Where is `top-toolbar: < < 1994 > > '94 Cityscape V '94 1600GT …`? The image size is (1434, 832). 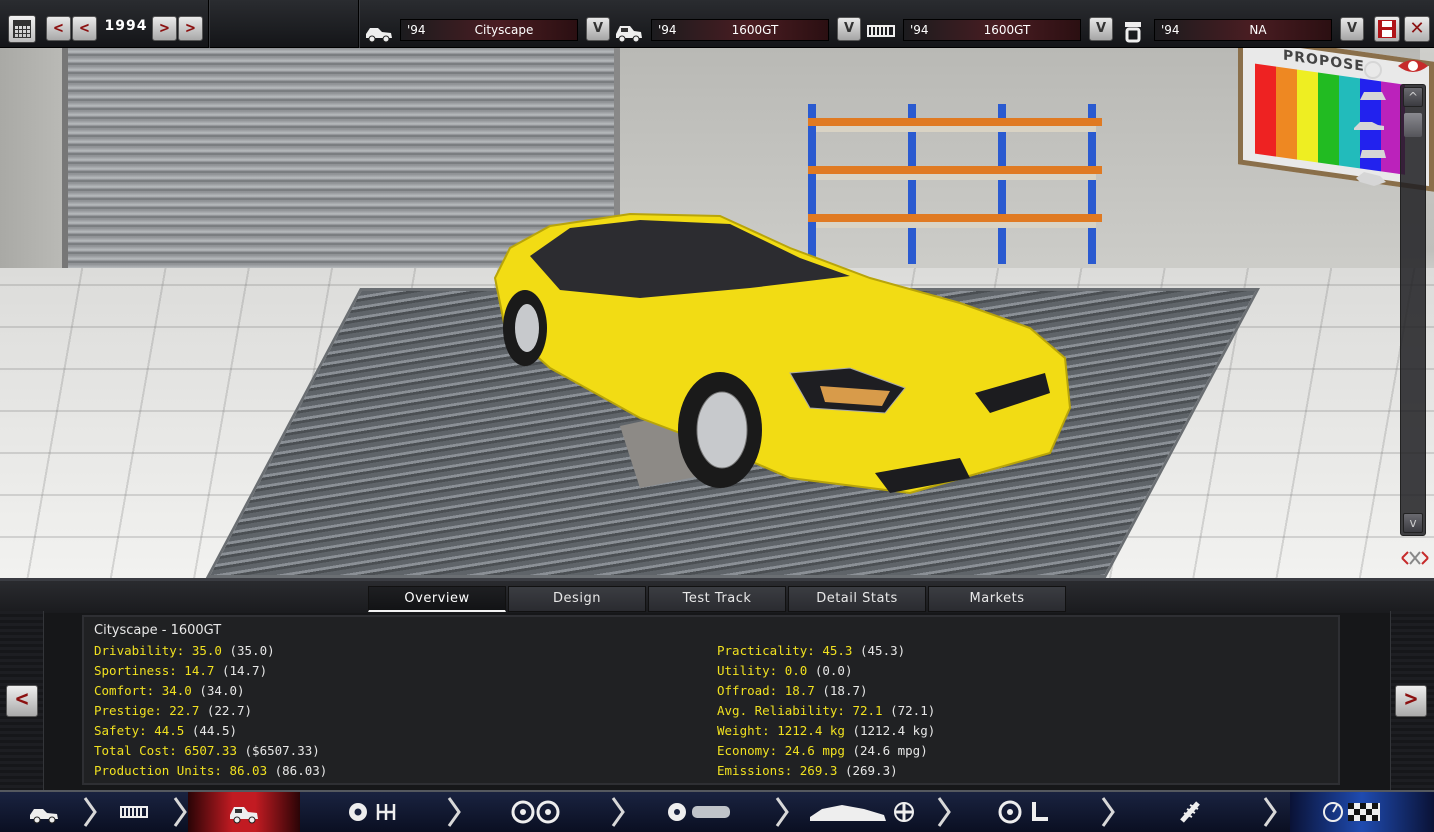 top-toolbar: < < 1994 > > '94 Cityscape V '94 1600GT … is located at coordinates (717, 24).